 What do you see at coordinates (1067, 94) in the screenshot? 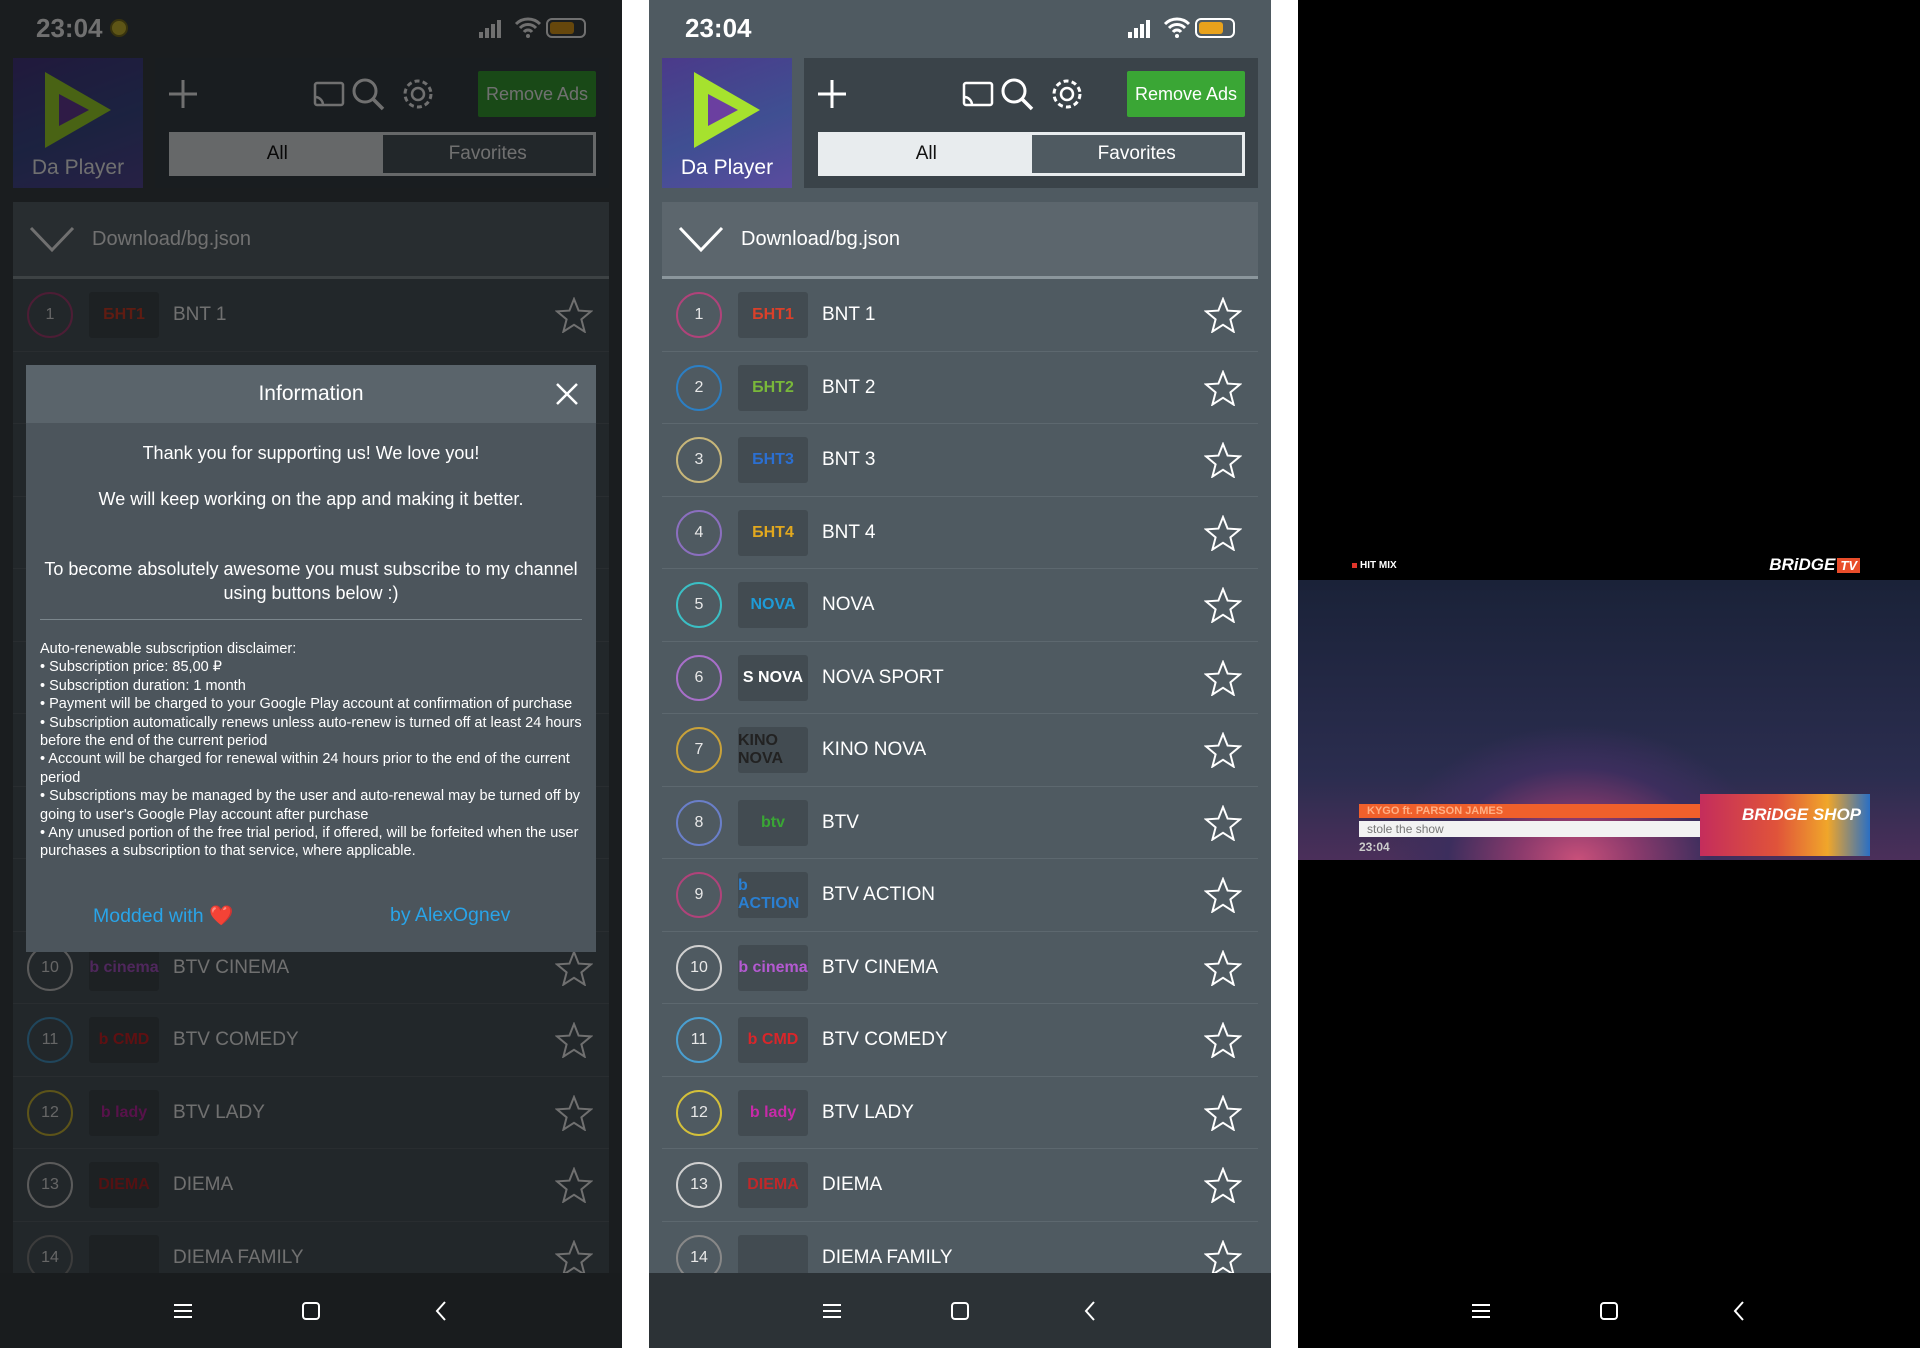
I see `settings-icon` at bounding box center [1067, 94].